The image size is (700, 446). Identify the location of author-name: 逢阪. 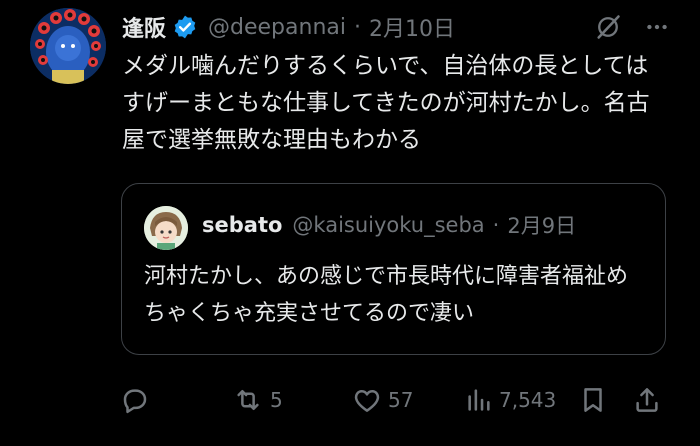
(144, 27).